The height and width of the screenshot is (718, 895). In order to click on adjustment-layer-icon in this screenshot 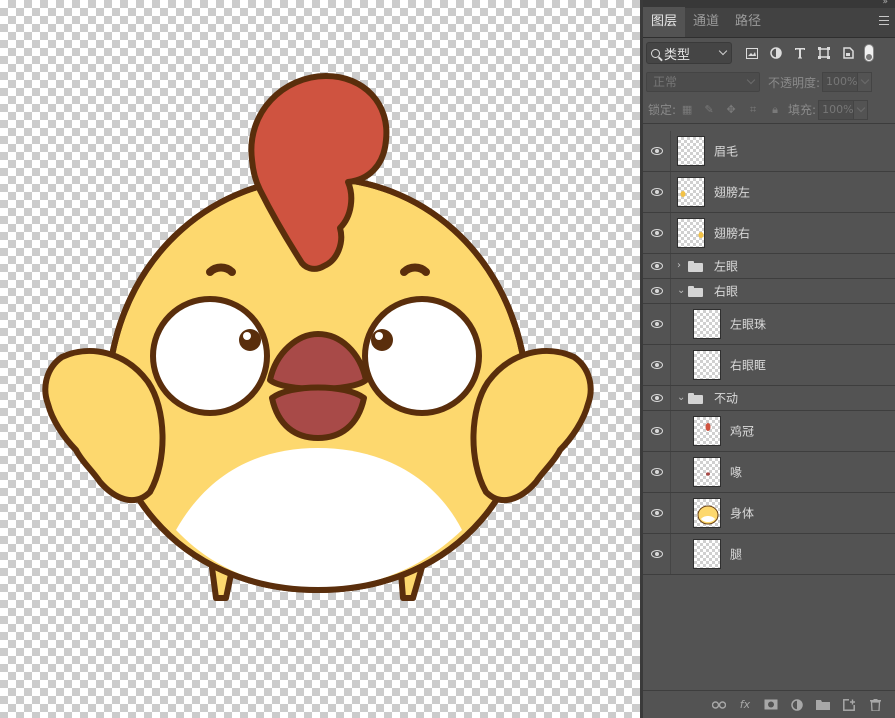, I will do `click(797, 705)`.